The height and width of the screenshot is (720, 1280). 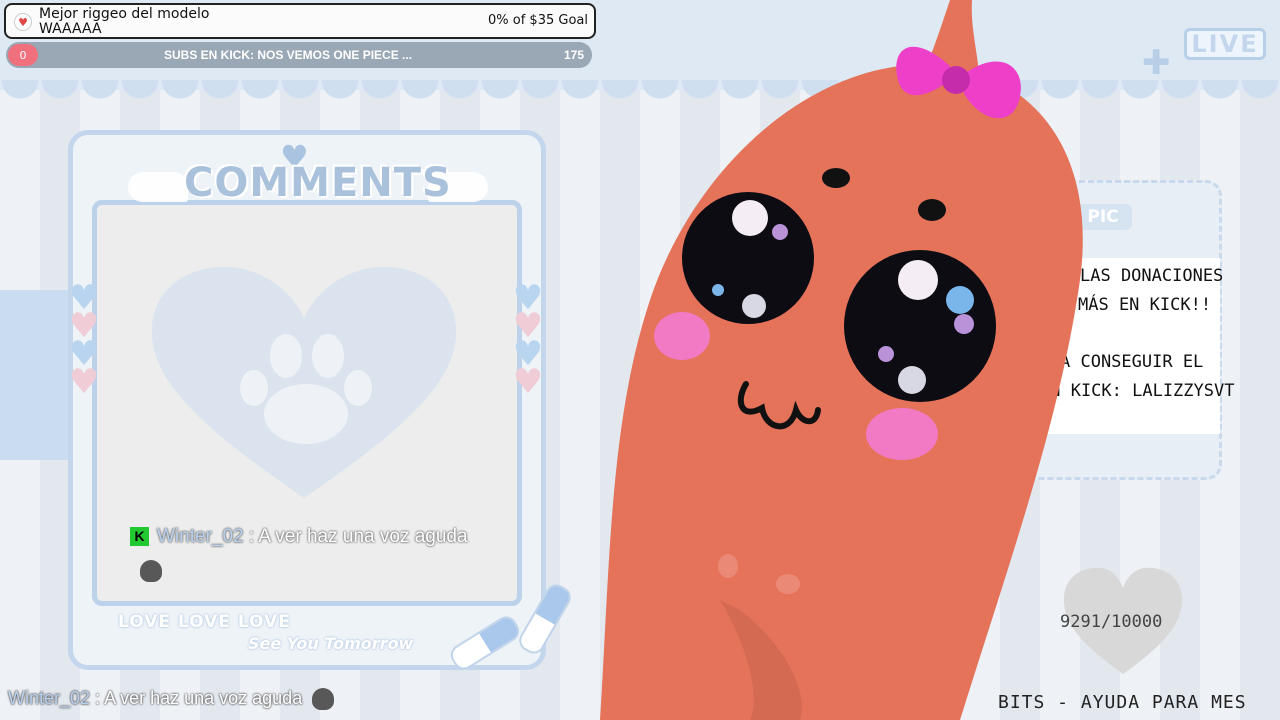 What do you see at coordinates (23, 55) in the screenshot?
I see `subs-current-count: 0` at bounding box center [23, 55].